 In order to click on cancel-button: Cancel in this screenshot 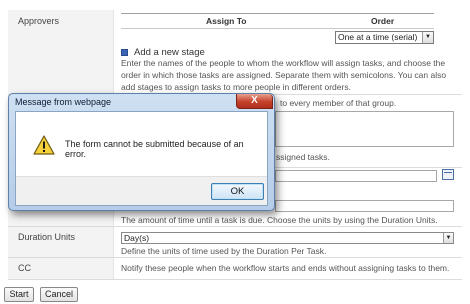, I will do `click(59, 294)`.